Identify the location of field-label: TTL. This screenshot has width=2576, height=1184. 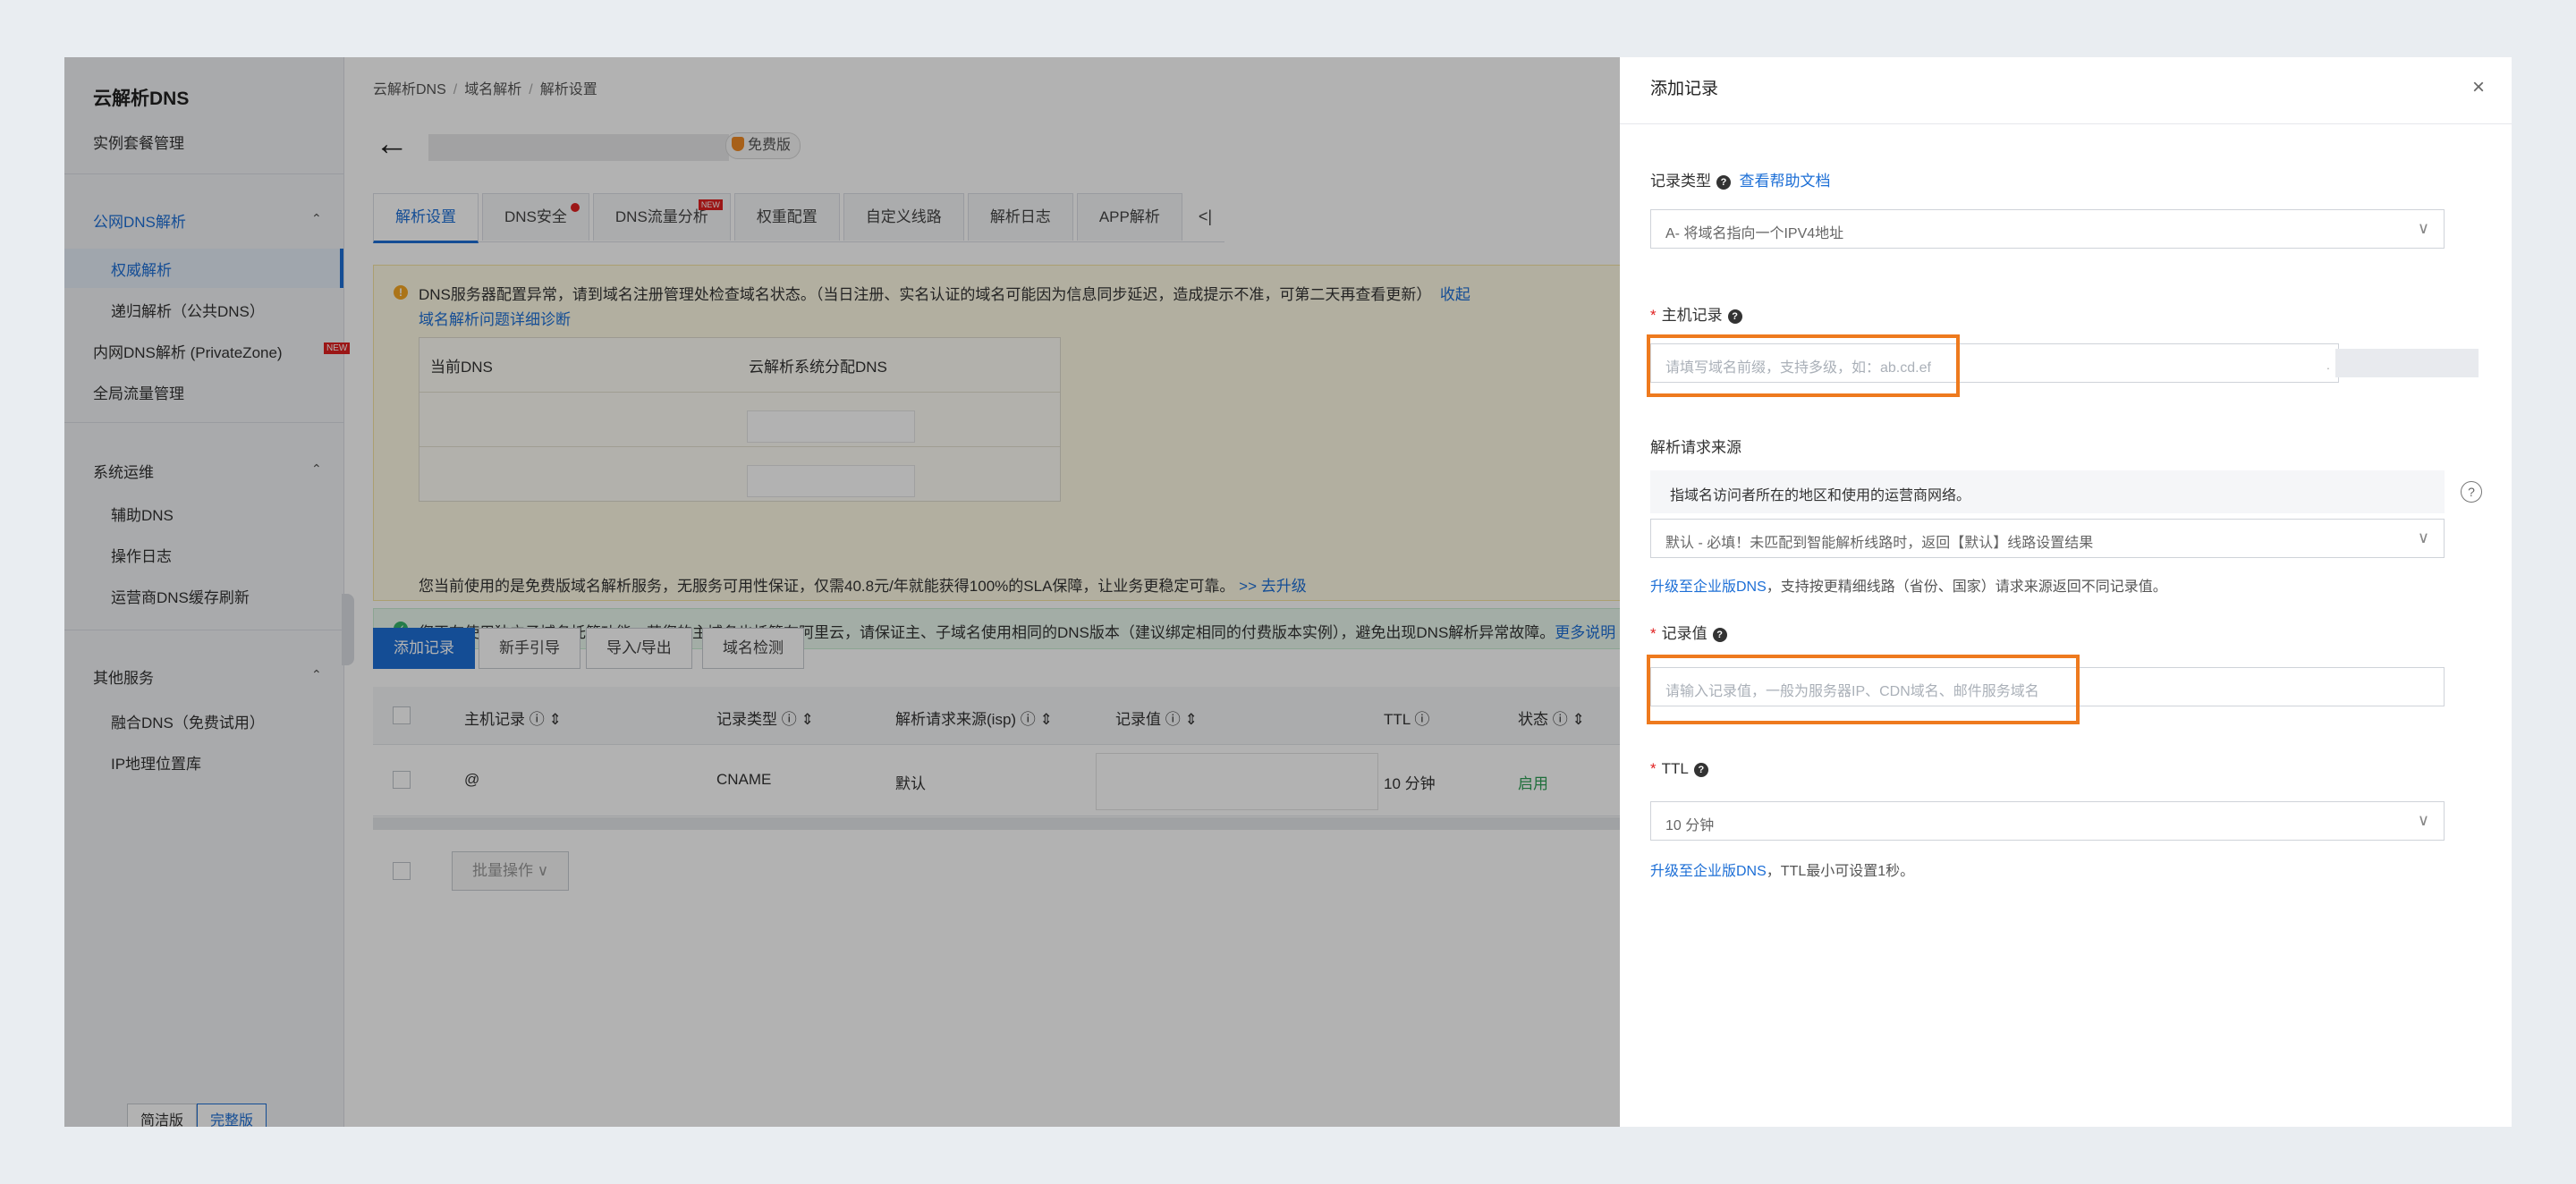
(1675, 768).